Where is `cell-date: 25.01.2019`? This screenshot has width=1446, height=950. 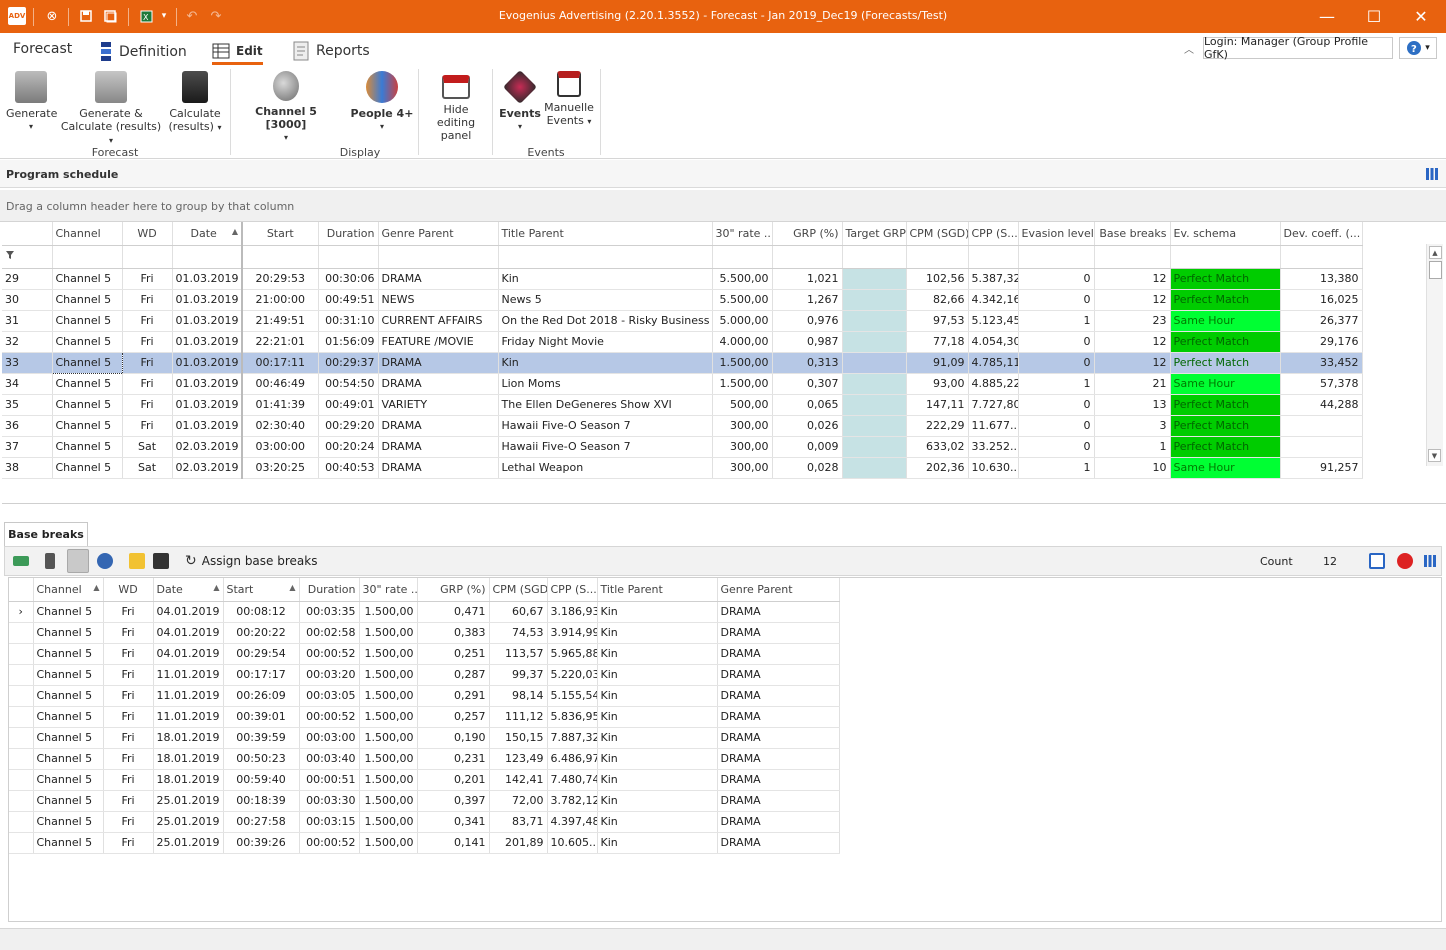
cell-date: 25.01.2019 is located at coordinates (188, 843).